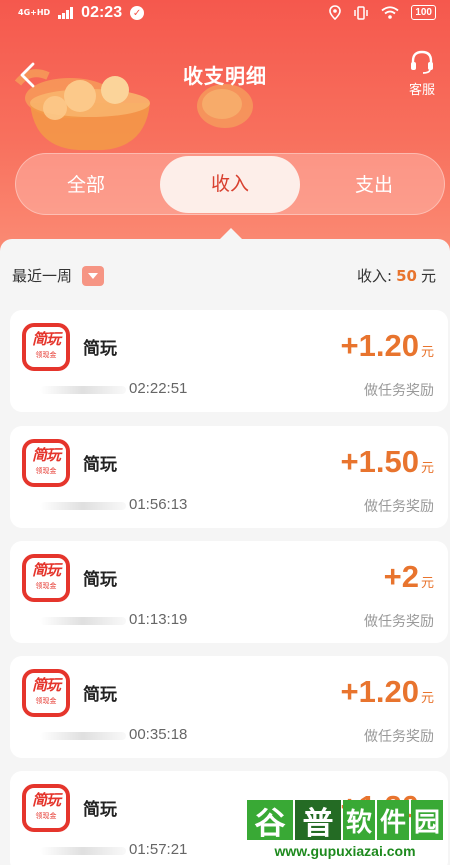 The width and height of the screenshot is (450, 865). What do you see at coordinates (406, 276) in the screenshot?
I see `income-total-amount: 50` at bounding box center [406, 276].